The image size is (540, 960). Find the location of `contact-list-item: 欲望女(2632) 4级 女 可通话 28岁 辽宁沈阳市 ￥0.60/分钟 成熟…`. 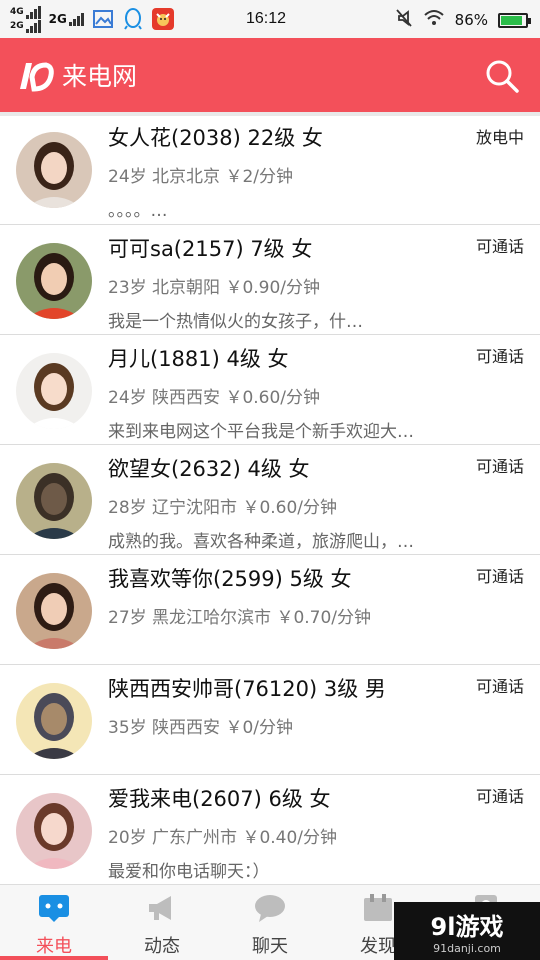

contact-list-item: 欲望女(2632) 4级 女 可通话 28岁 辽宁沈阳市 ￥0.60/分钟 成熟… is located at coordinates (270, 500).